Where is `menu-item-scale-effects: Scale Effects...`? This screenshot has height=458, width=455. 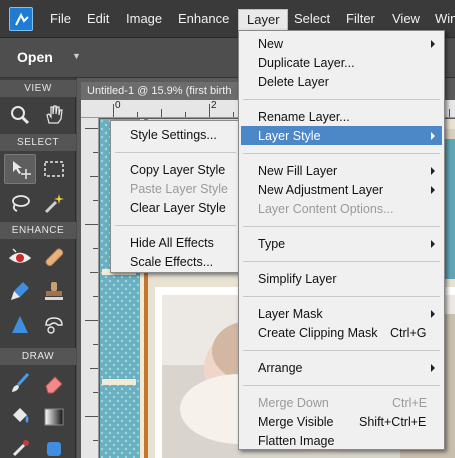
menu-item-scale-effects: Scale Effects... is located at coordinates (171, 262).